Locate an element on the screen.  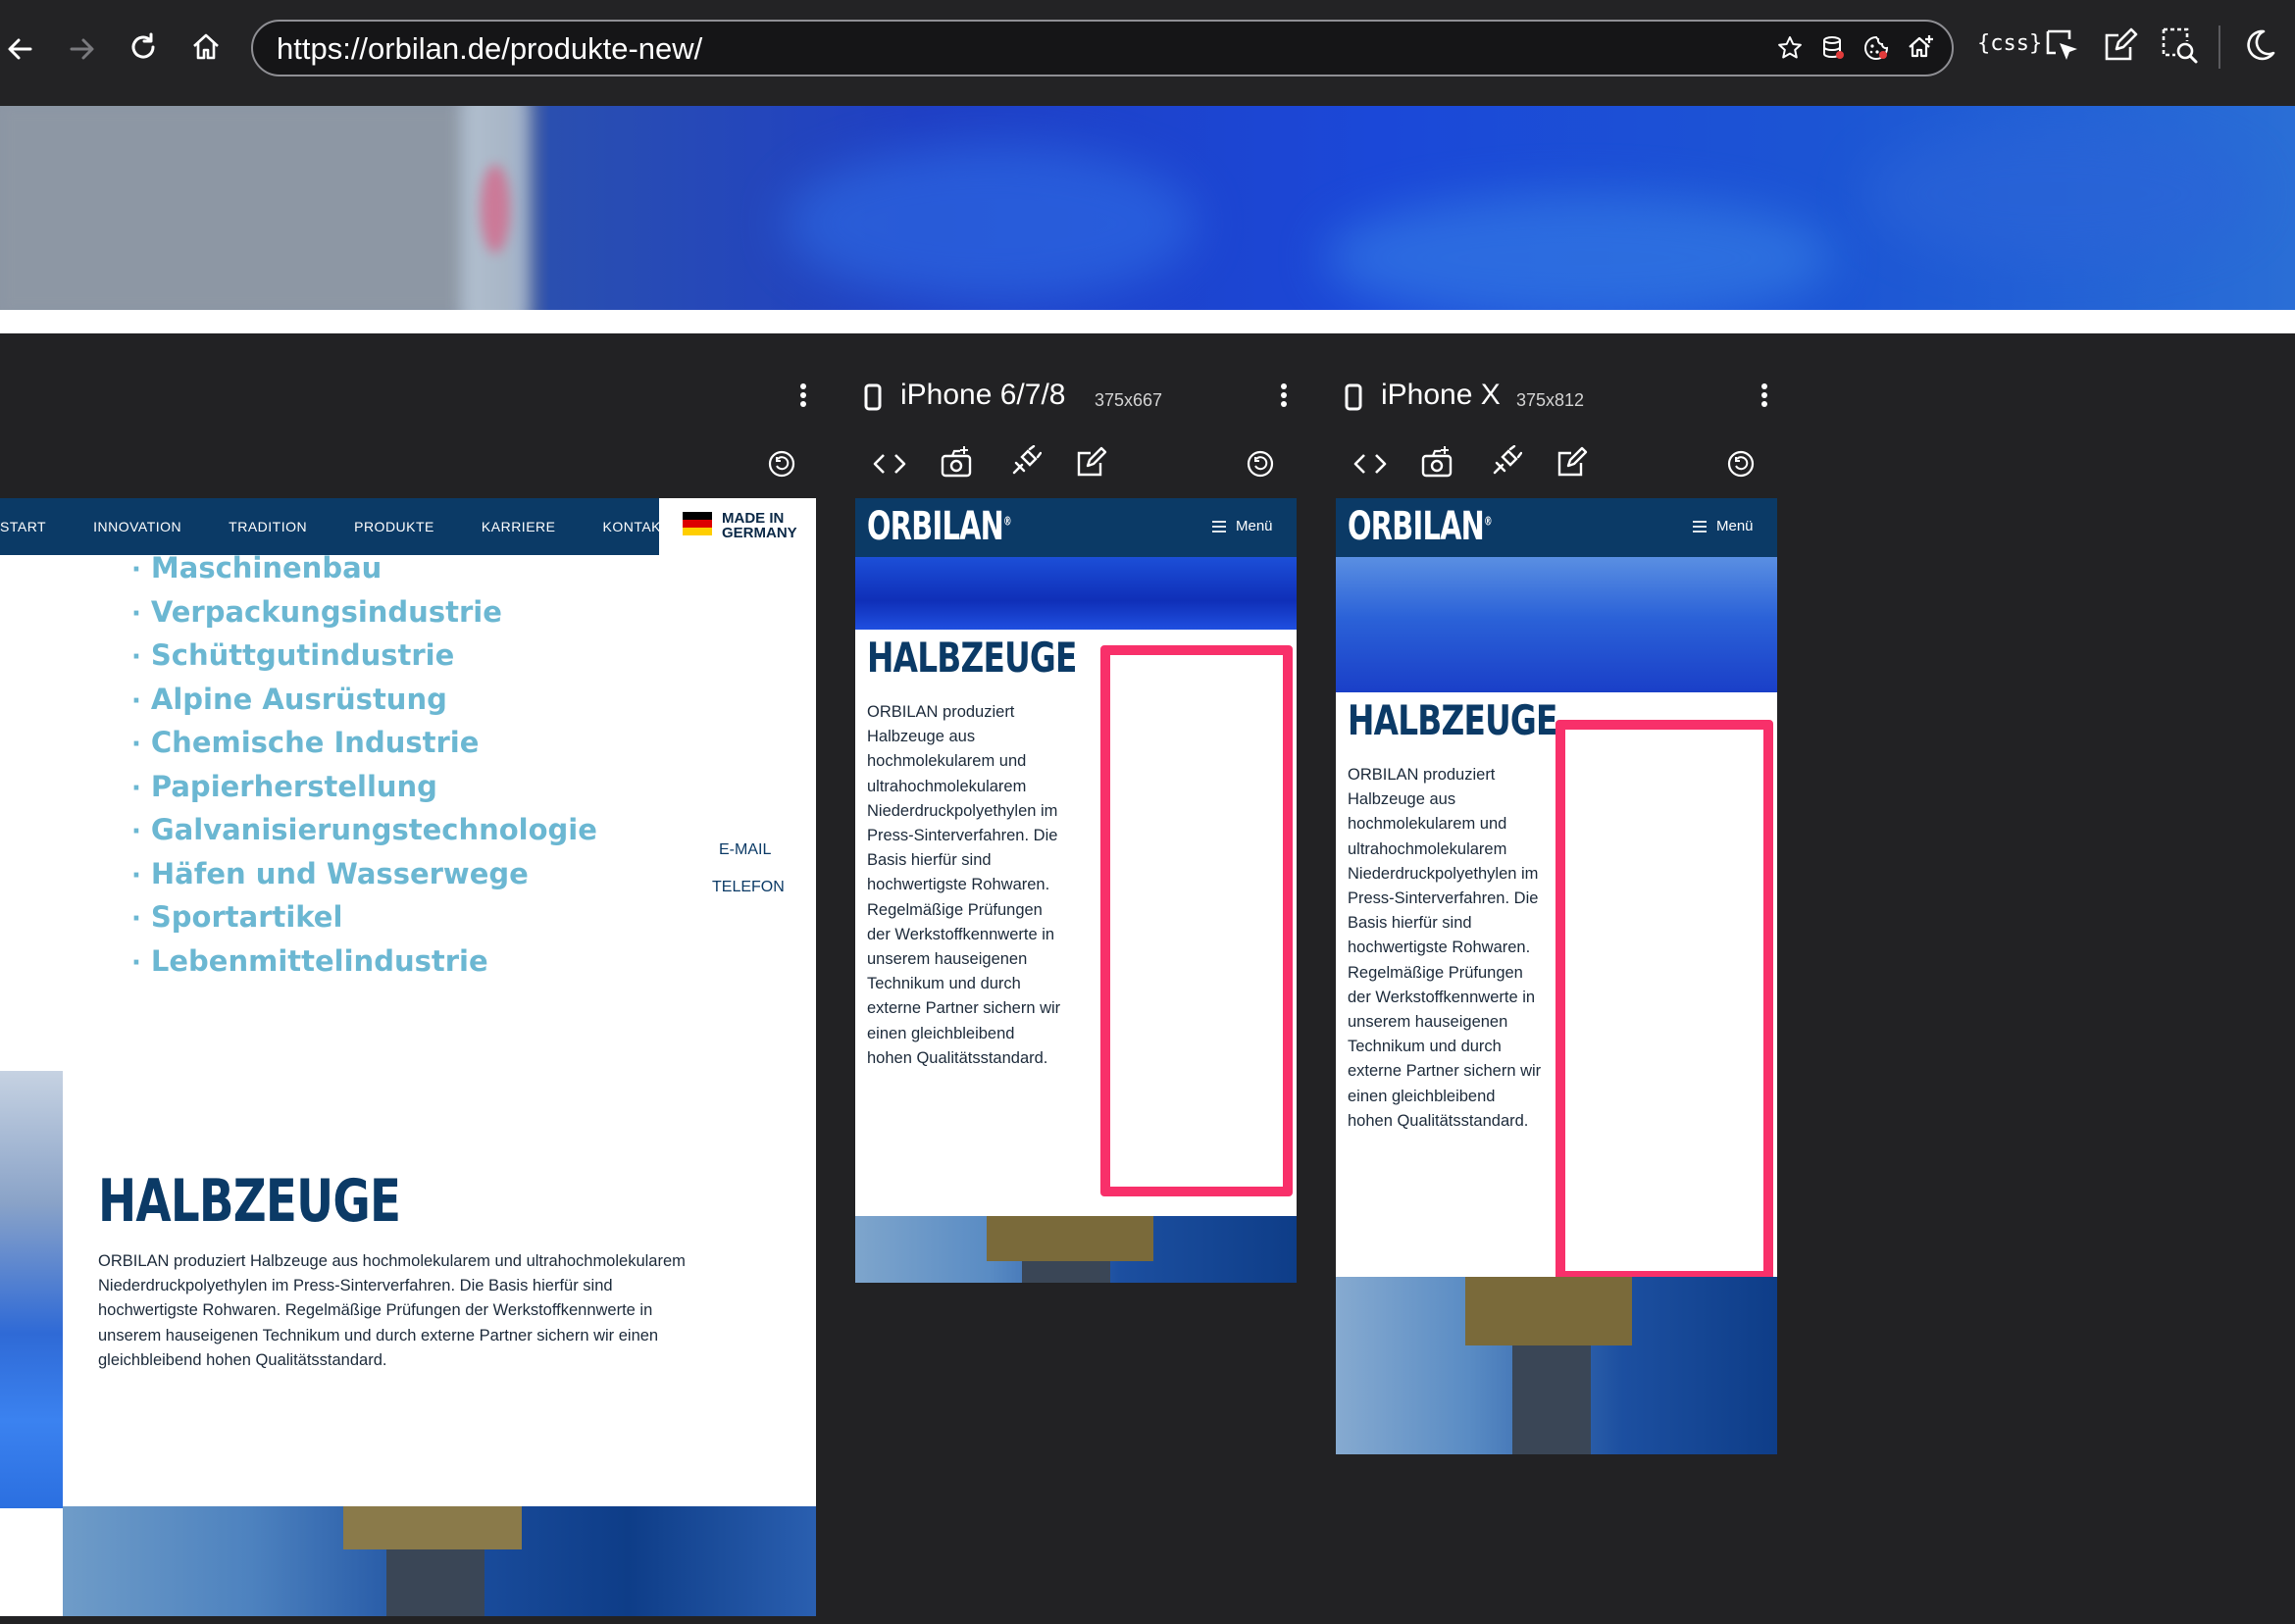
germany-label: GERMANY is located at coordinates (759, 533).